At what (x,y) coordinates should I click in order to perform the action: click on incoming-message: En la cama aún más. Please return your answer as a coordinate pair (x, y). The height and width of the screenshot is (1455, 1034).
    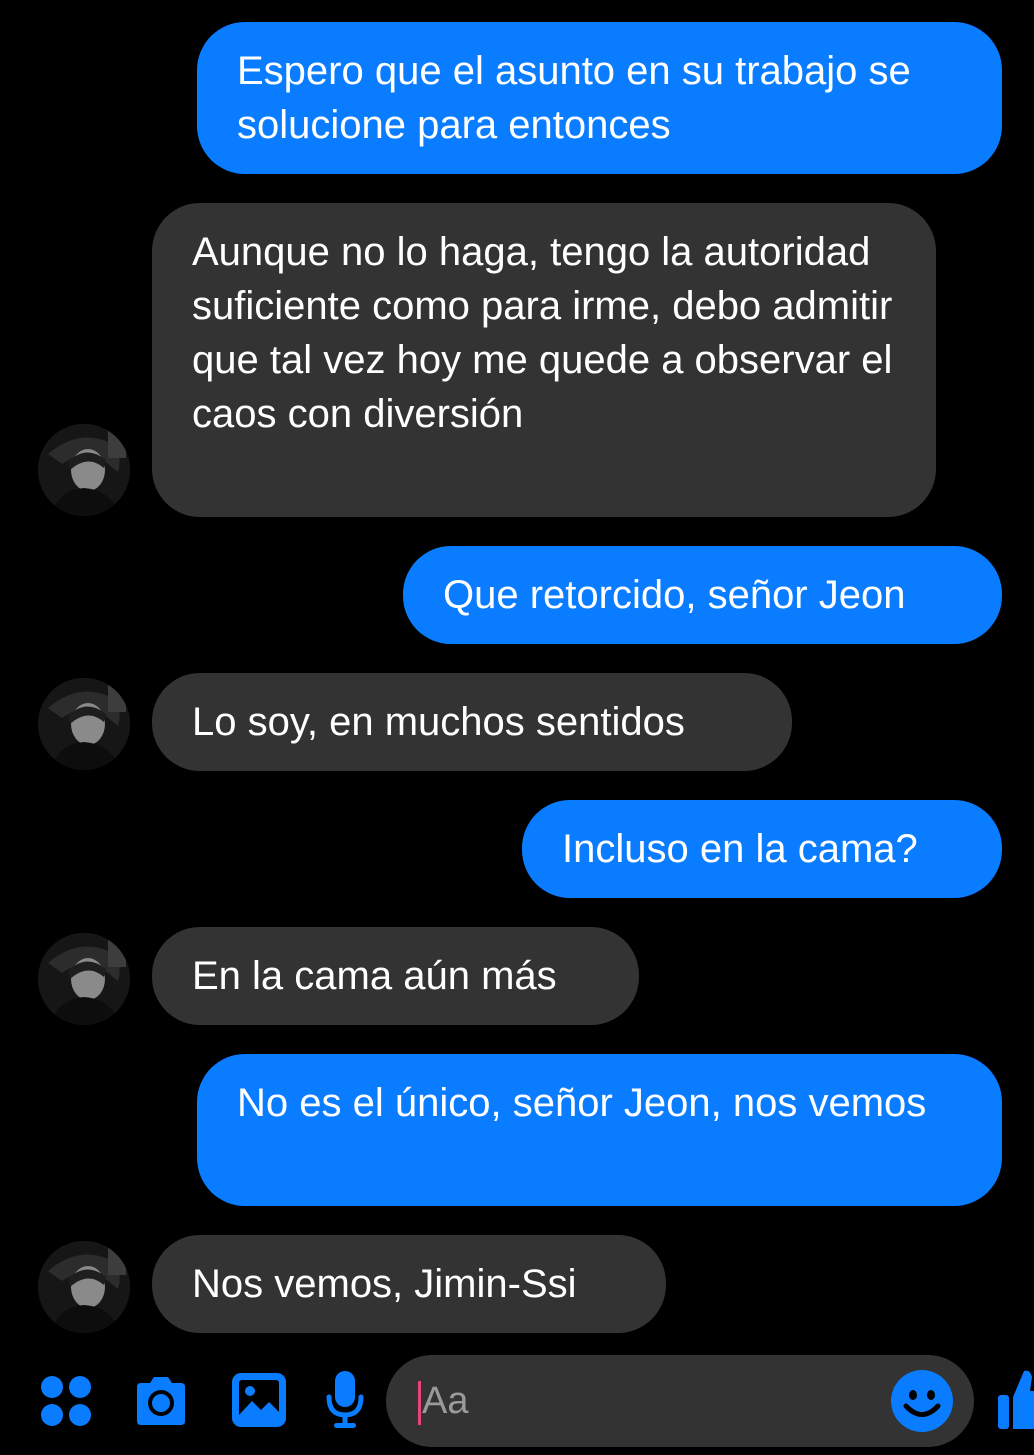
    Looking at the image, I should click on (395, 976).